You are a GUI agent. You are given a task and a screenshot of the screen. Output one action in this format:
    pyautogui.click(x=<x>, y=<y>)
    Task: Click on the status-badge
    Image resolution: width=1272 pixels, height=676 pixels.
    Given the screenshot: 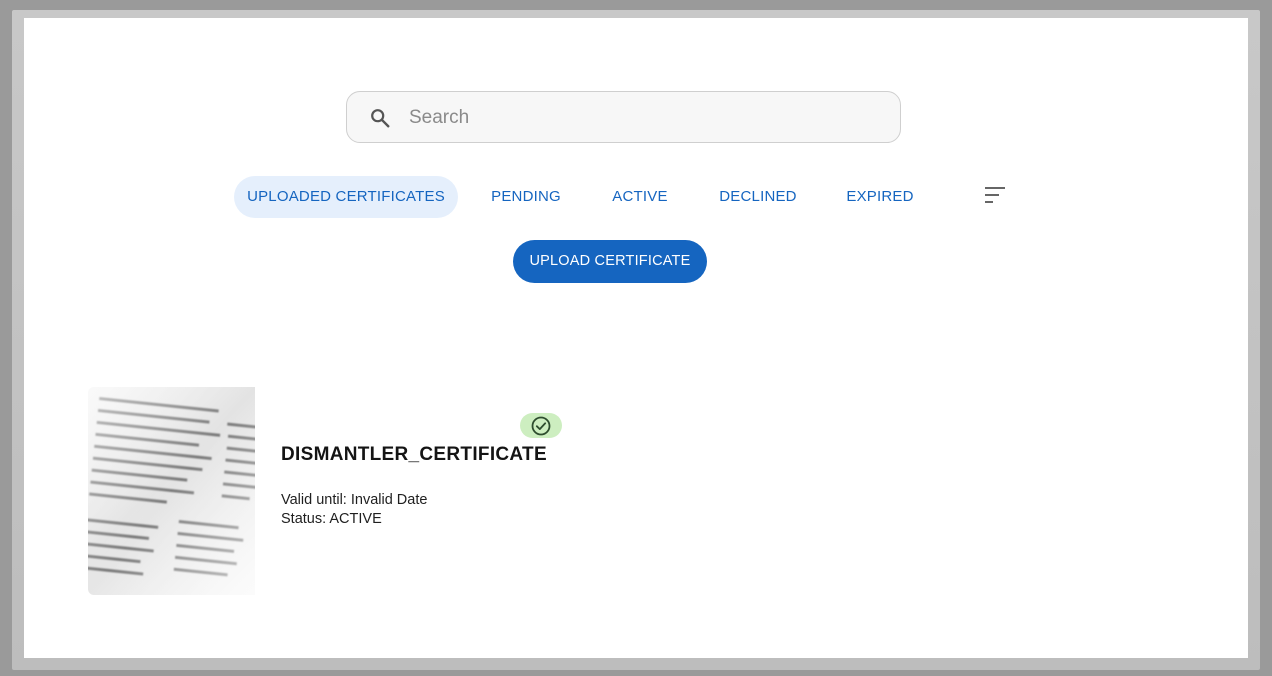 What is the action you would take?
    pyautogui.click(x=541, y=425)
    